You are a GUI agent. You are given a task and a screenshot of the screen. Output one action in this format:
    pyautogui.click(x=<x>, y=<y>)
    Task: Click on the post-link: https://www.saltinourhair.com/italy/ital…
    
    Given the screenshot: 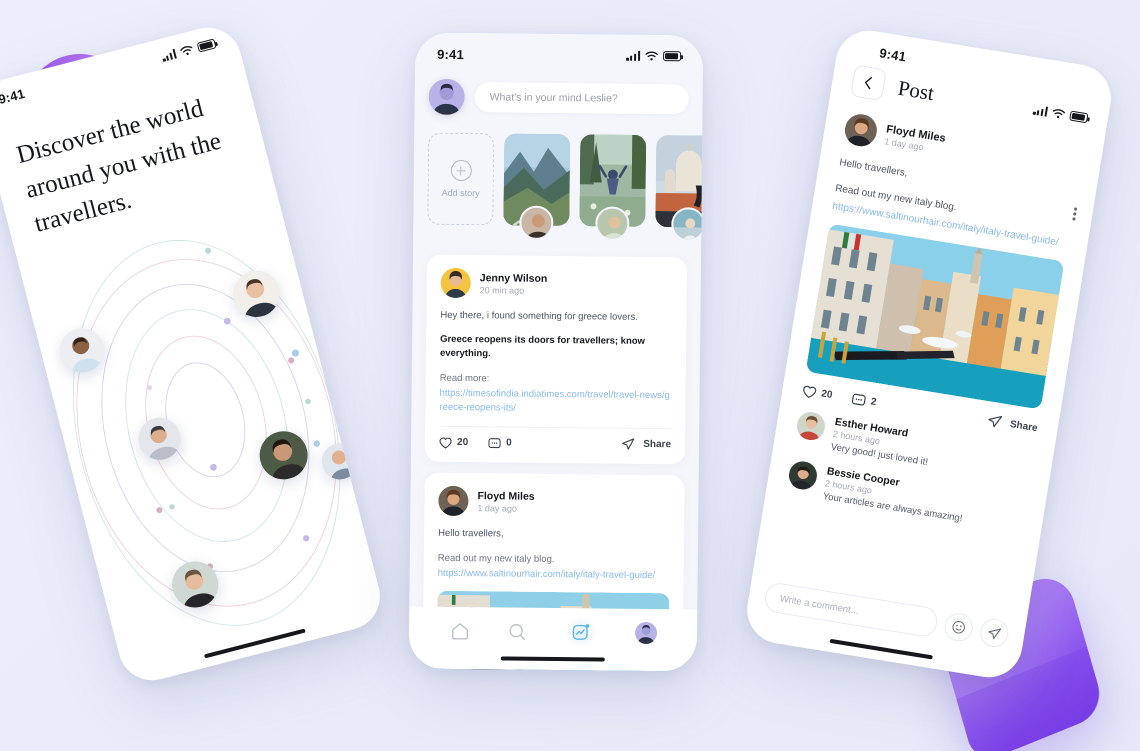 What is the action you would take?
    pyautogui.click(x=554, y=575)
    